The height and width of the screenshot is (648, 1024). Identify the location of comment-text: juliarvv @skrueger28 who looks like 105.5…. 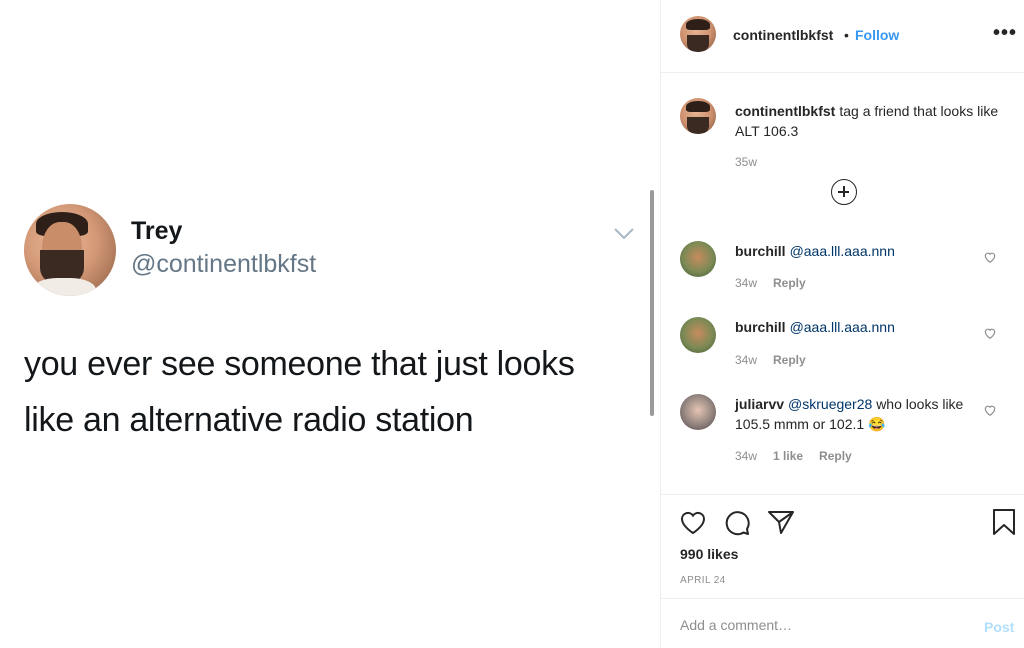
(860, 414).